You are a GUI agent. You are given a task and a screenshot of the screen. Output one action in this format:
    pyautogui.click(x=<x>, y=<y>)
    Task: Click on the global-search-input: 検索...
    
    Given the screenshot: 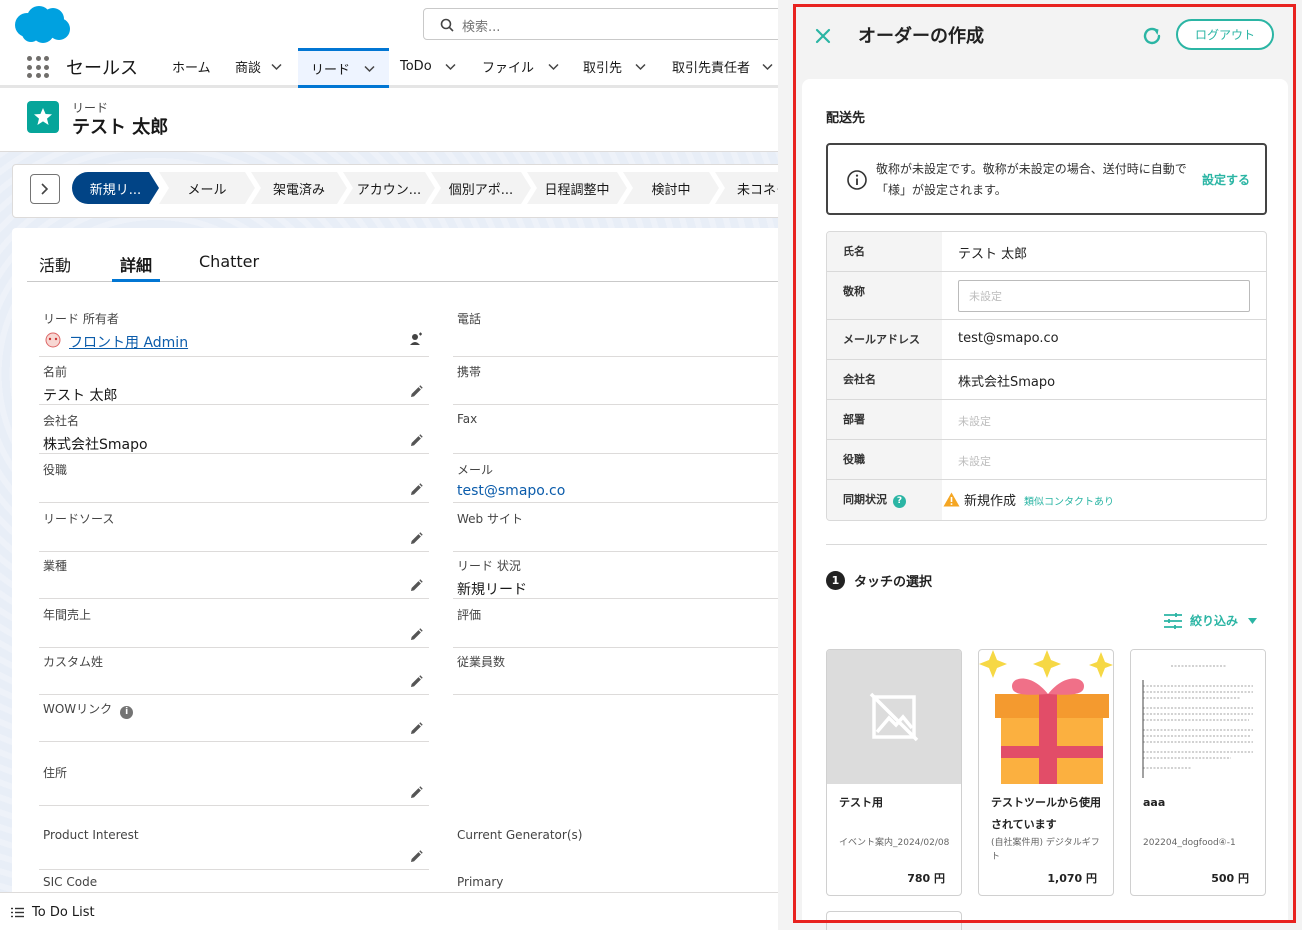 What is the action you would take?
    pyautogui.click(x=600, y=24)
    